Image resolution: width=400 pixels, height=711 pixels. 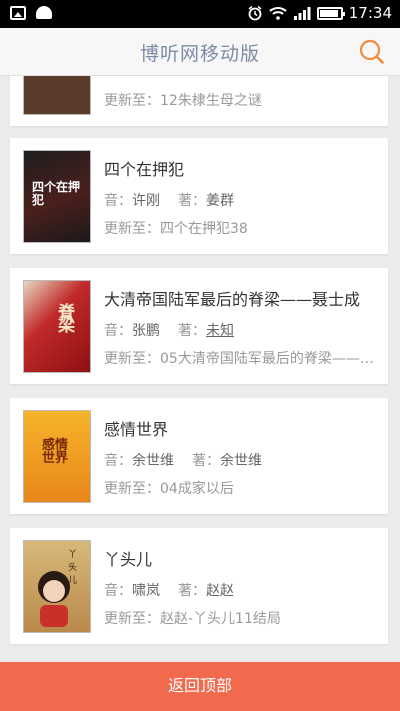 What do you see at coordinates (244, 558) in the screenshot?
I see `book-title: 丫头儿` at bounding box center [244, 558].